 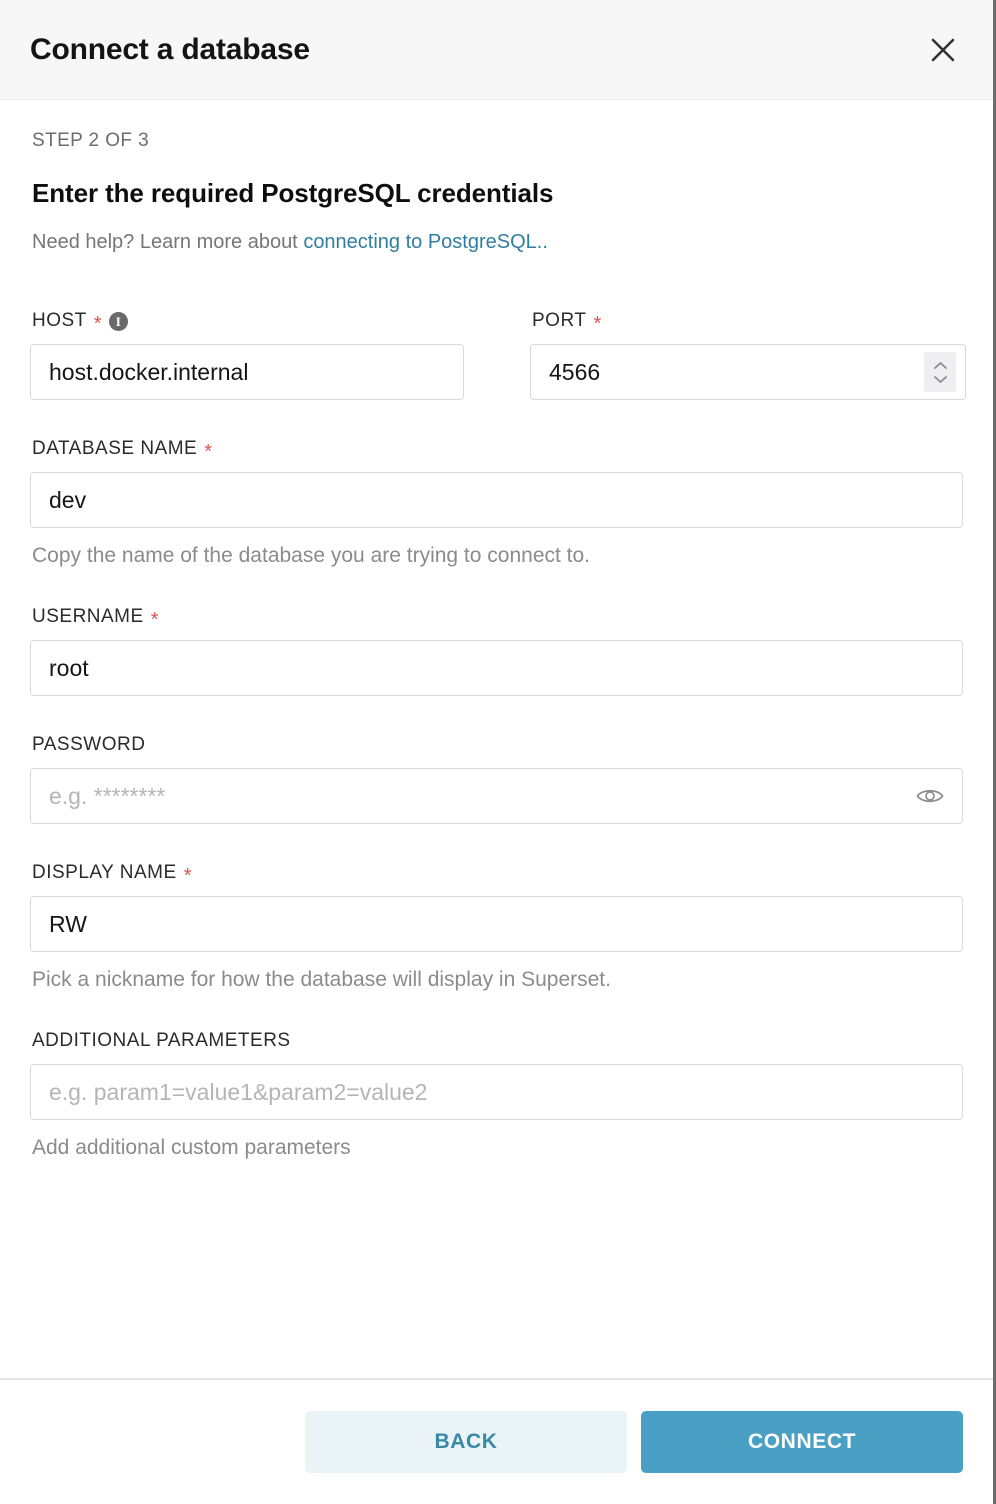 What do you see at coordinates (89, 744) in the screenshot?
I see `password-label-text: PASSWORD` at bounding box center [89, 744].